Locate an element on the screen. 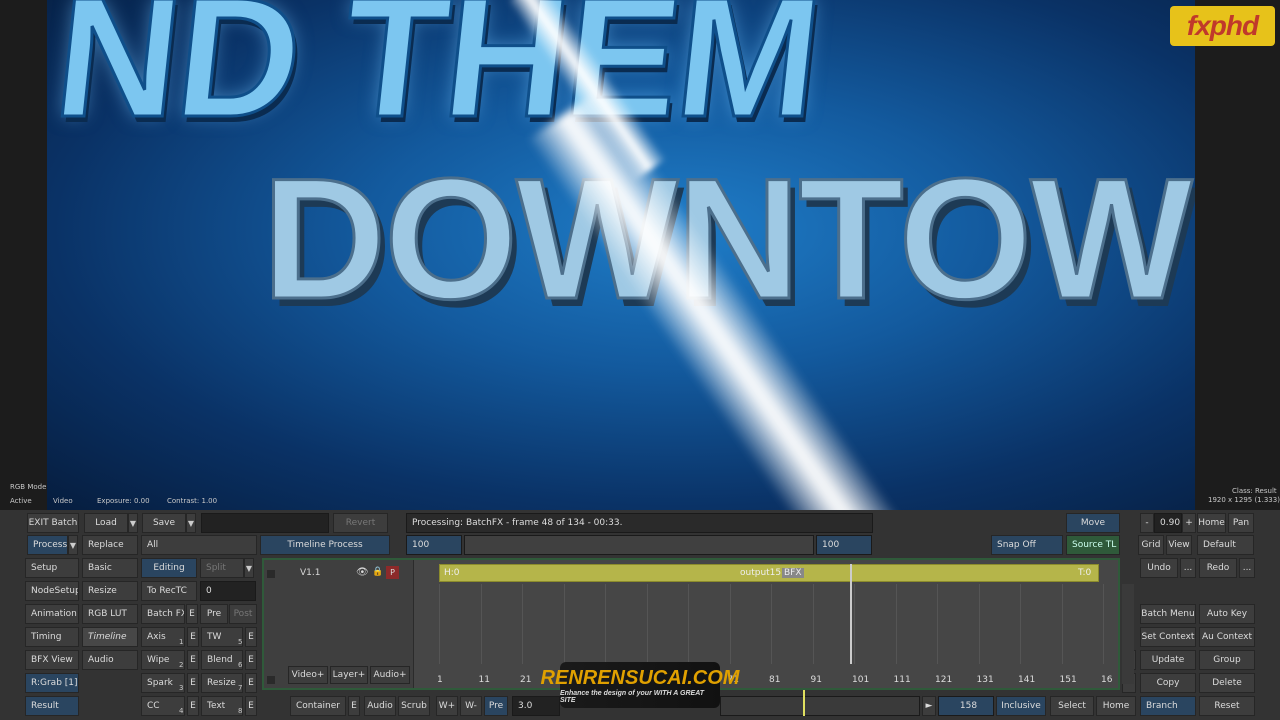  to-rectc-button: To RecTC is located at coordinates (169, 591).